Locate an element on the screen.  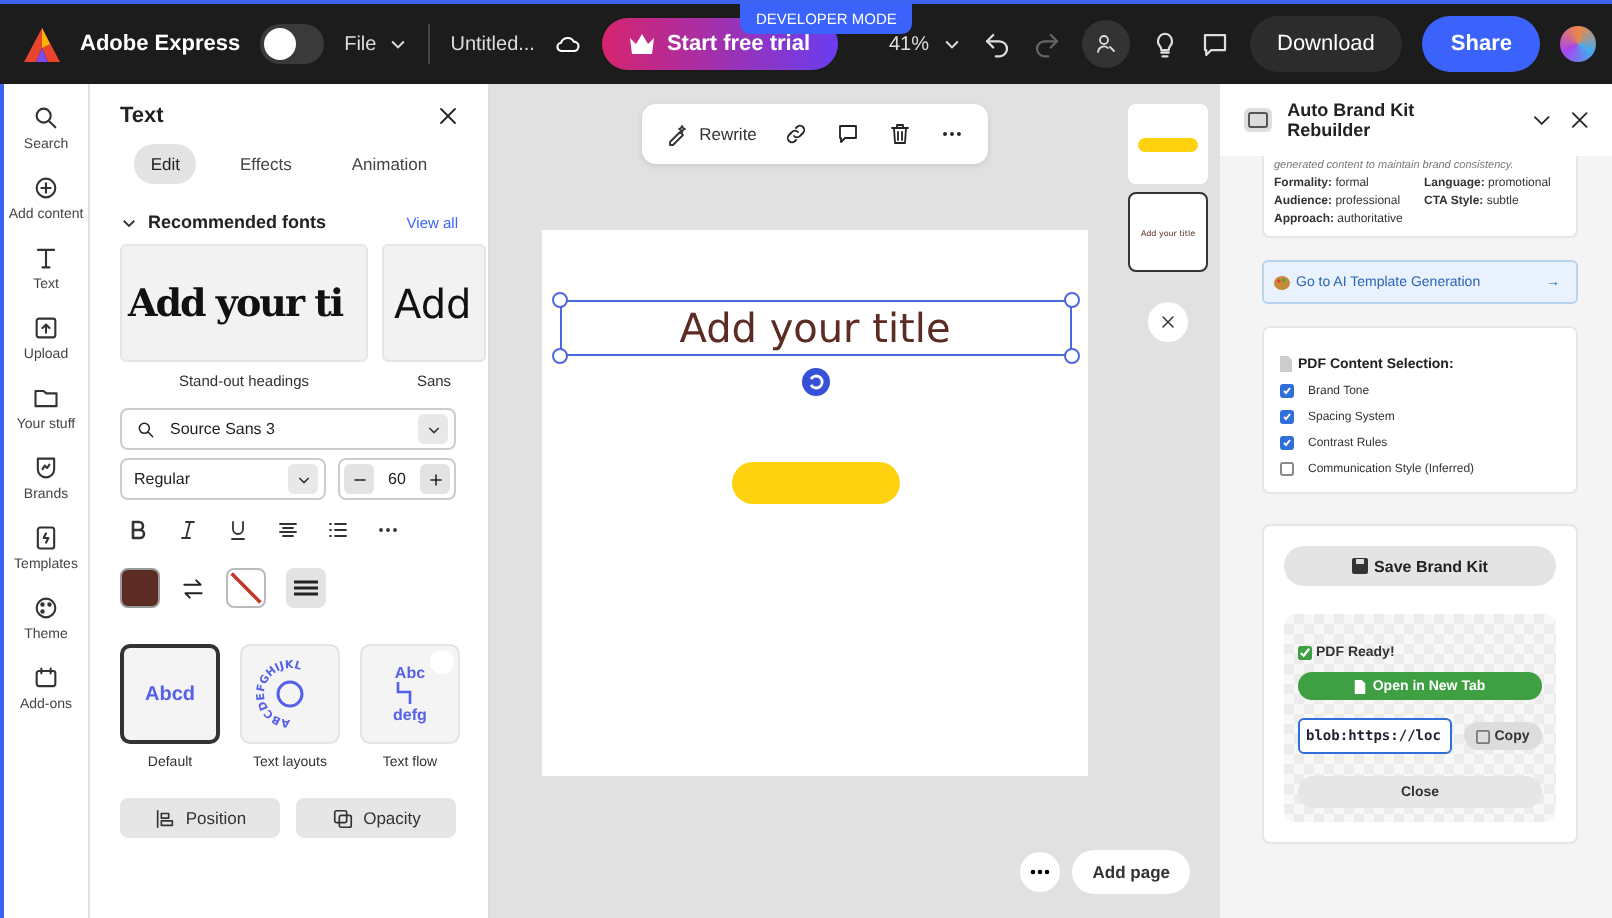
clipboard-icon is located at coordinates (1483, 736).